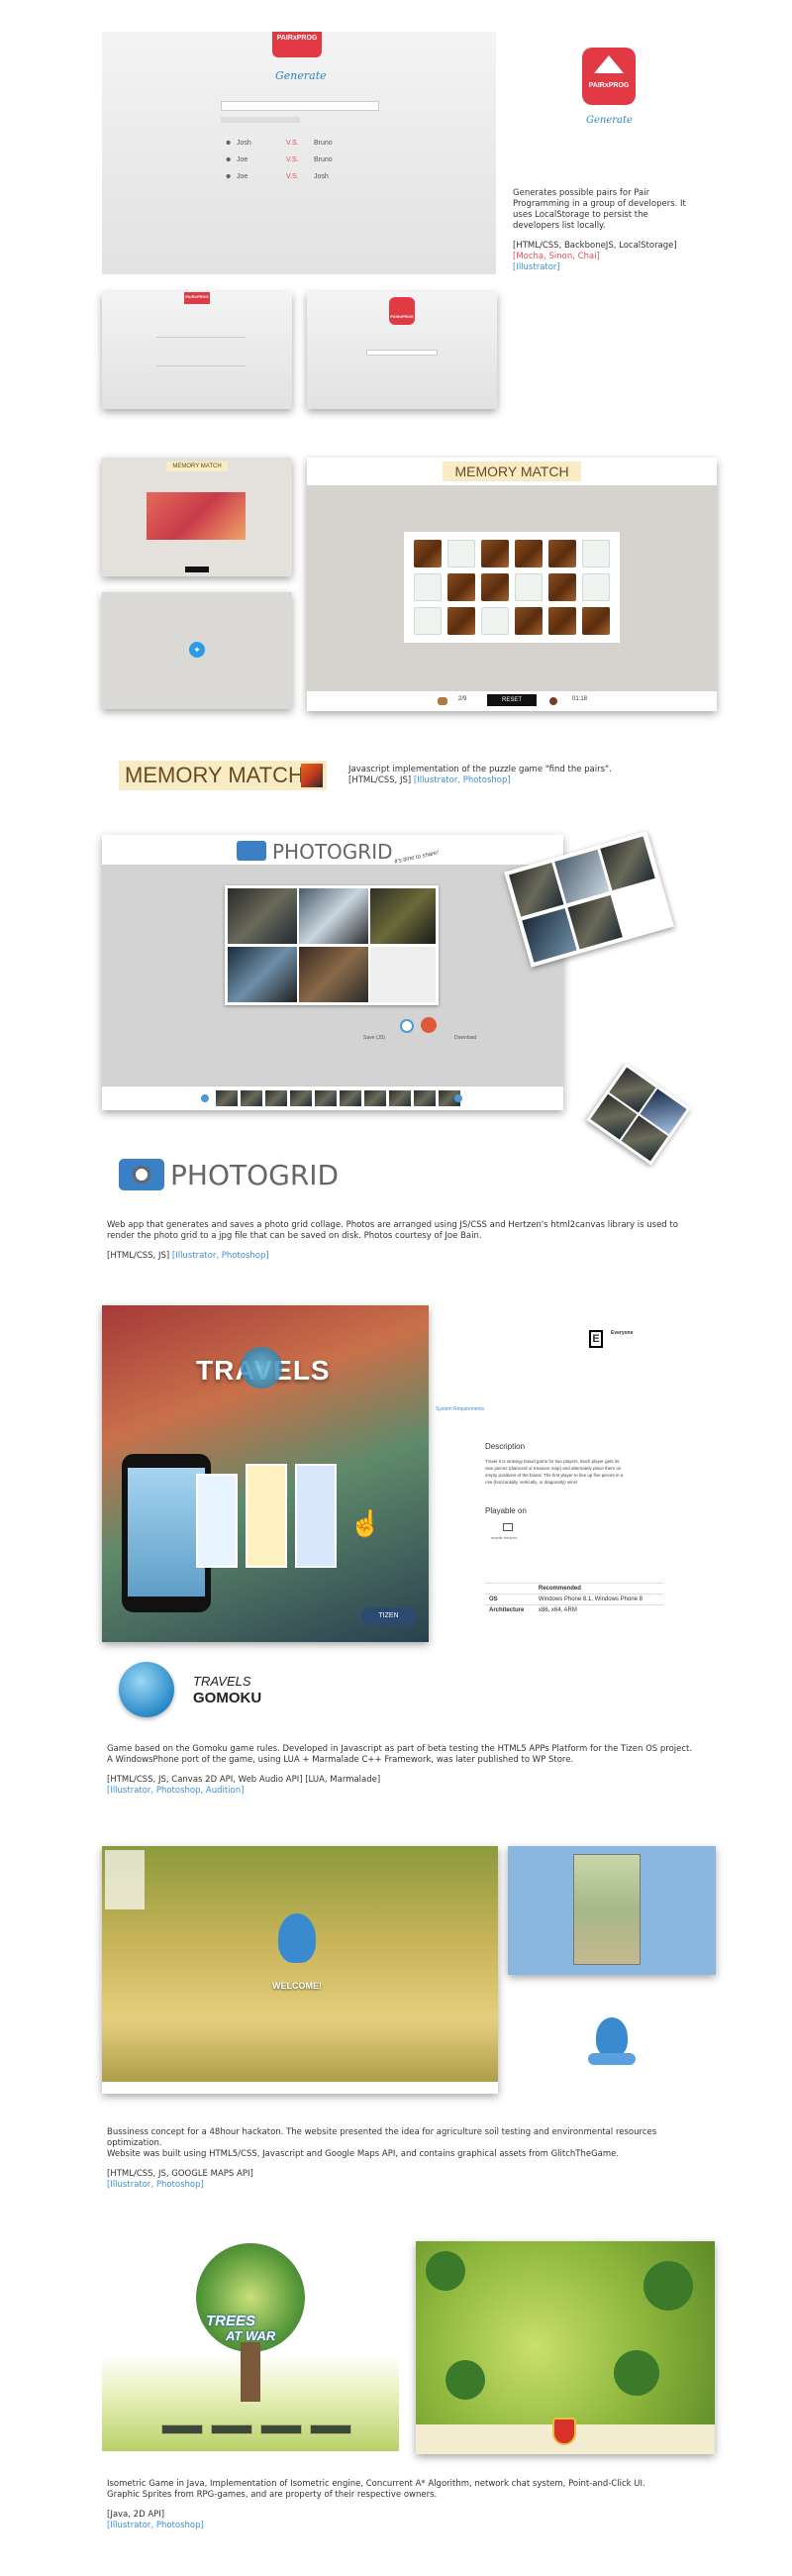 This screenshot has width=792, height=2576. Describe the element at coordinates (505, 1537) in the screenshot. I see `device-label: mobile devices` at that location.